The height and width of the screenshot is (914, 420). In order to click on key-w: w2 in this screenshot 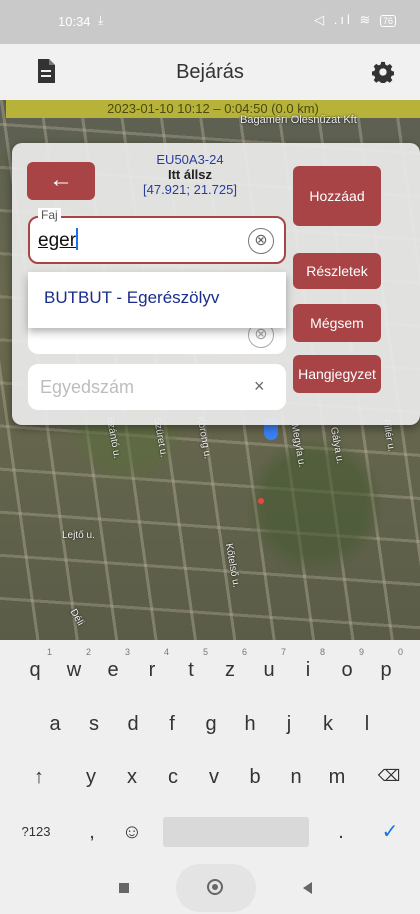, I will do `click(75, 668)`.